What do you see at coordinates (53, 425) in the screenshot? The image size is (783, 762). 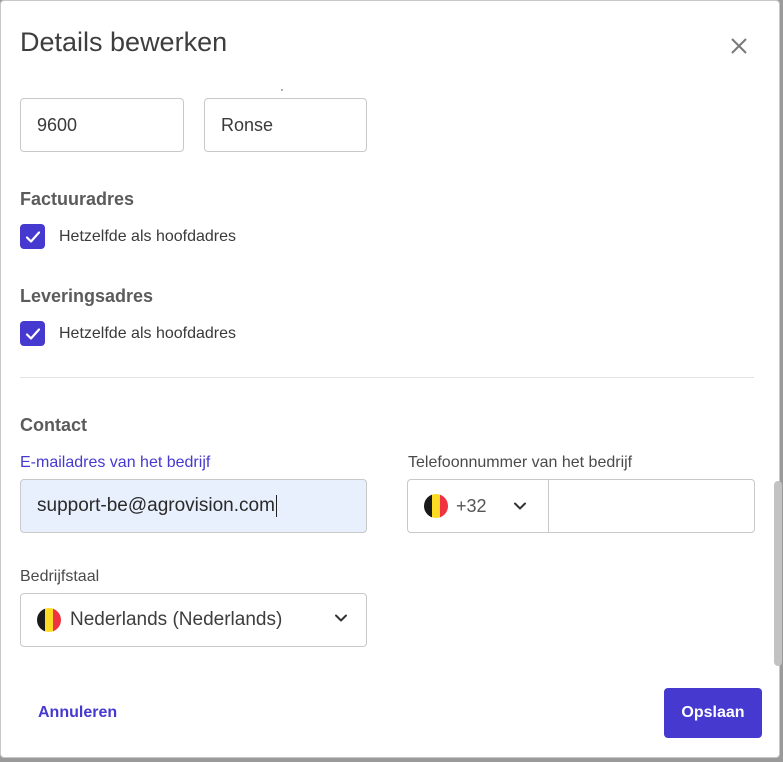 I see `contact-heading: Contact` at bounding box center [53, 425].